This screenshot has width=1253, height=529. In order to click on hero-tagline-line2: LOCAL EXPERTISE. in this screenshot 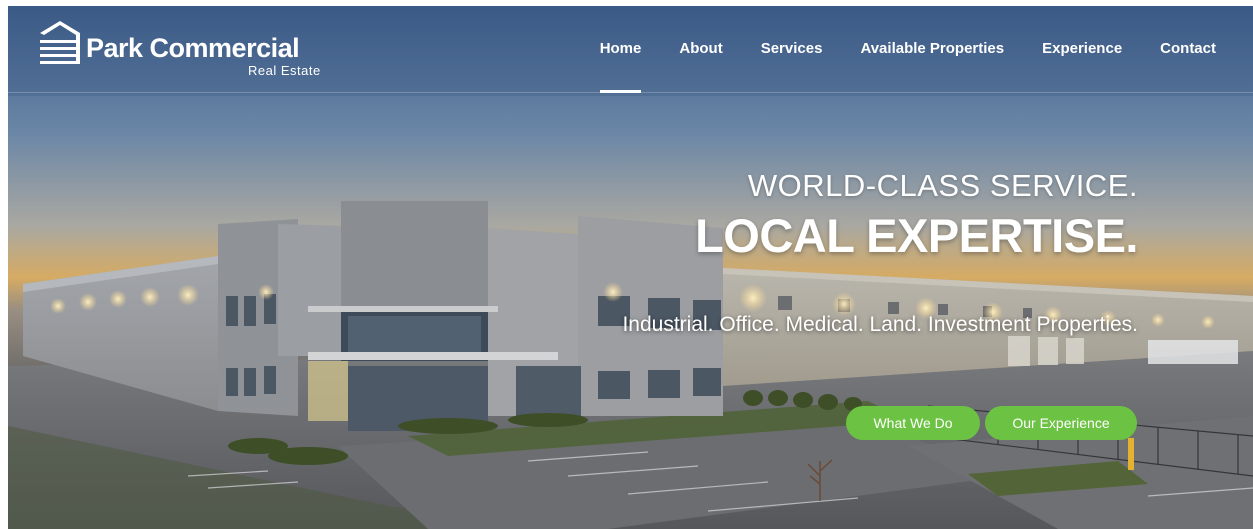, I will do `click(916, 235)`.